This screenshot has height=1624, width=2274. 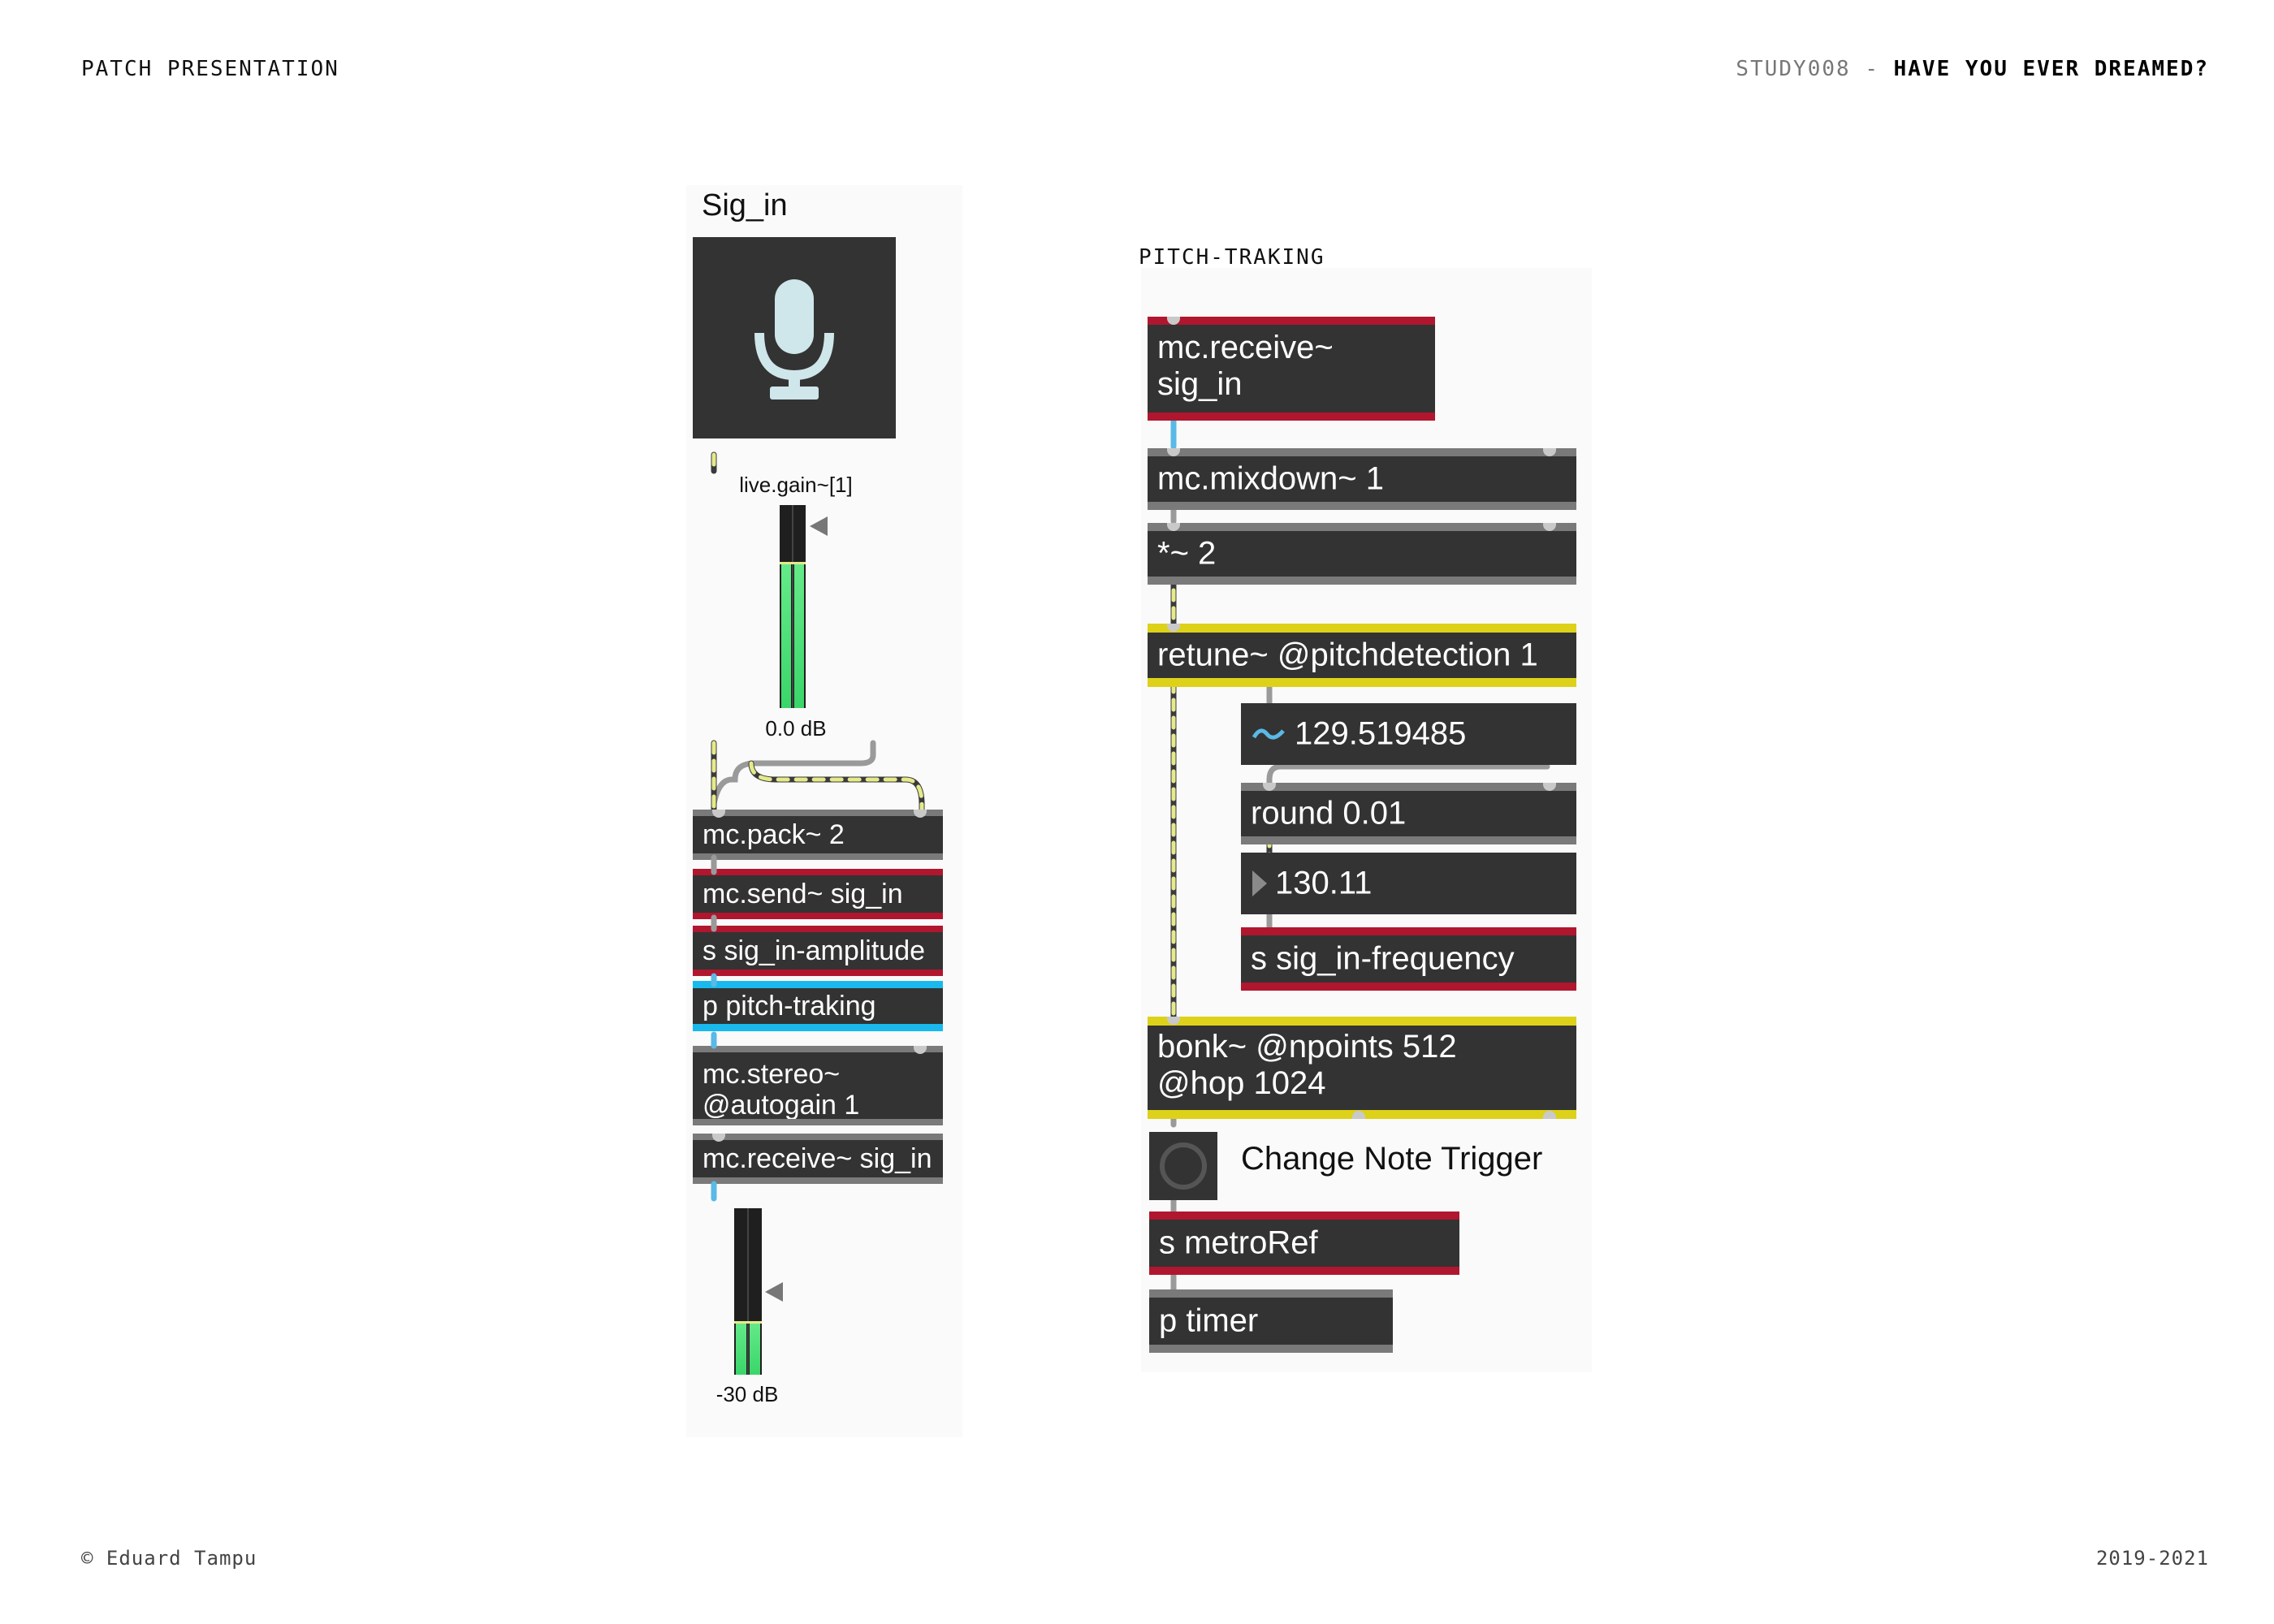 I want to click on header-title: STUDY008 - HAVE YOU EVER DREAMED?, so click(x=1973, y=69).